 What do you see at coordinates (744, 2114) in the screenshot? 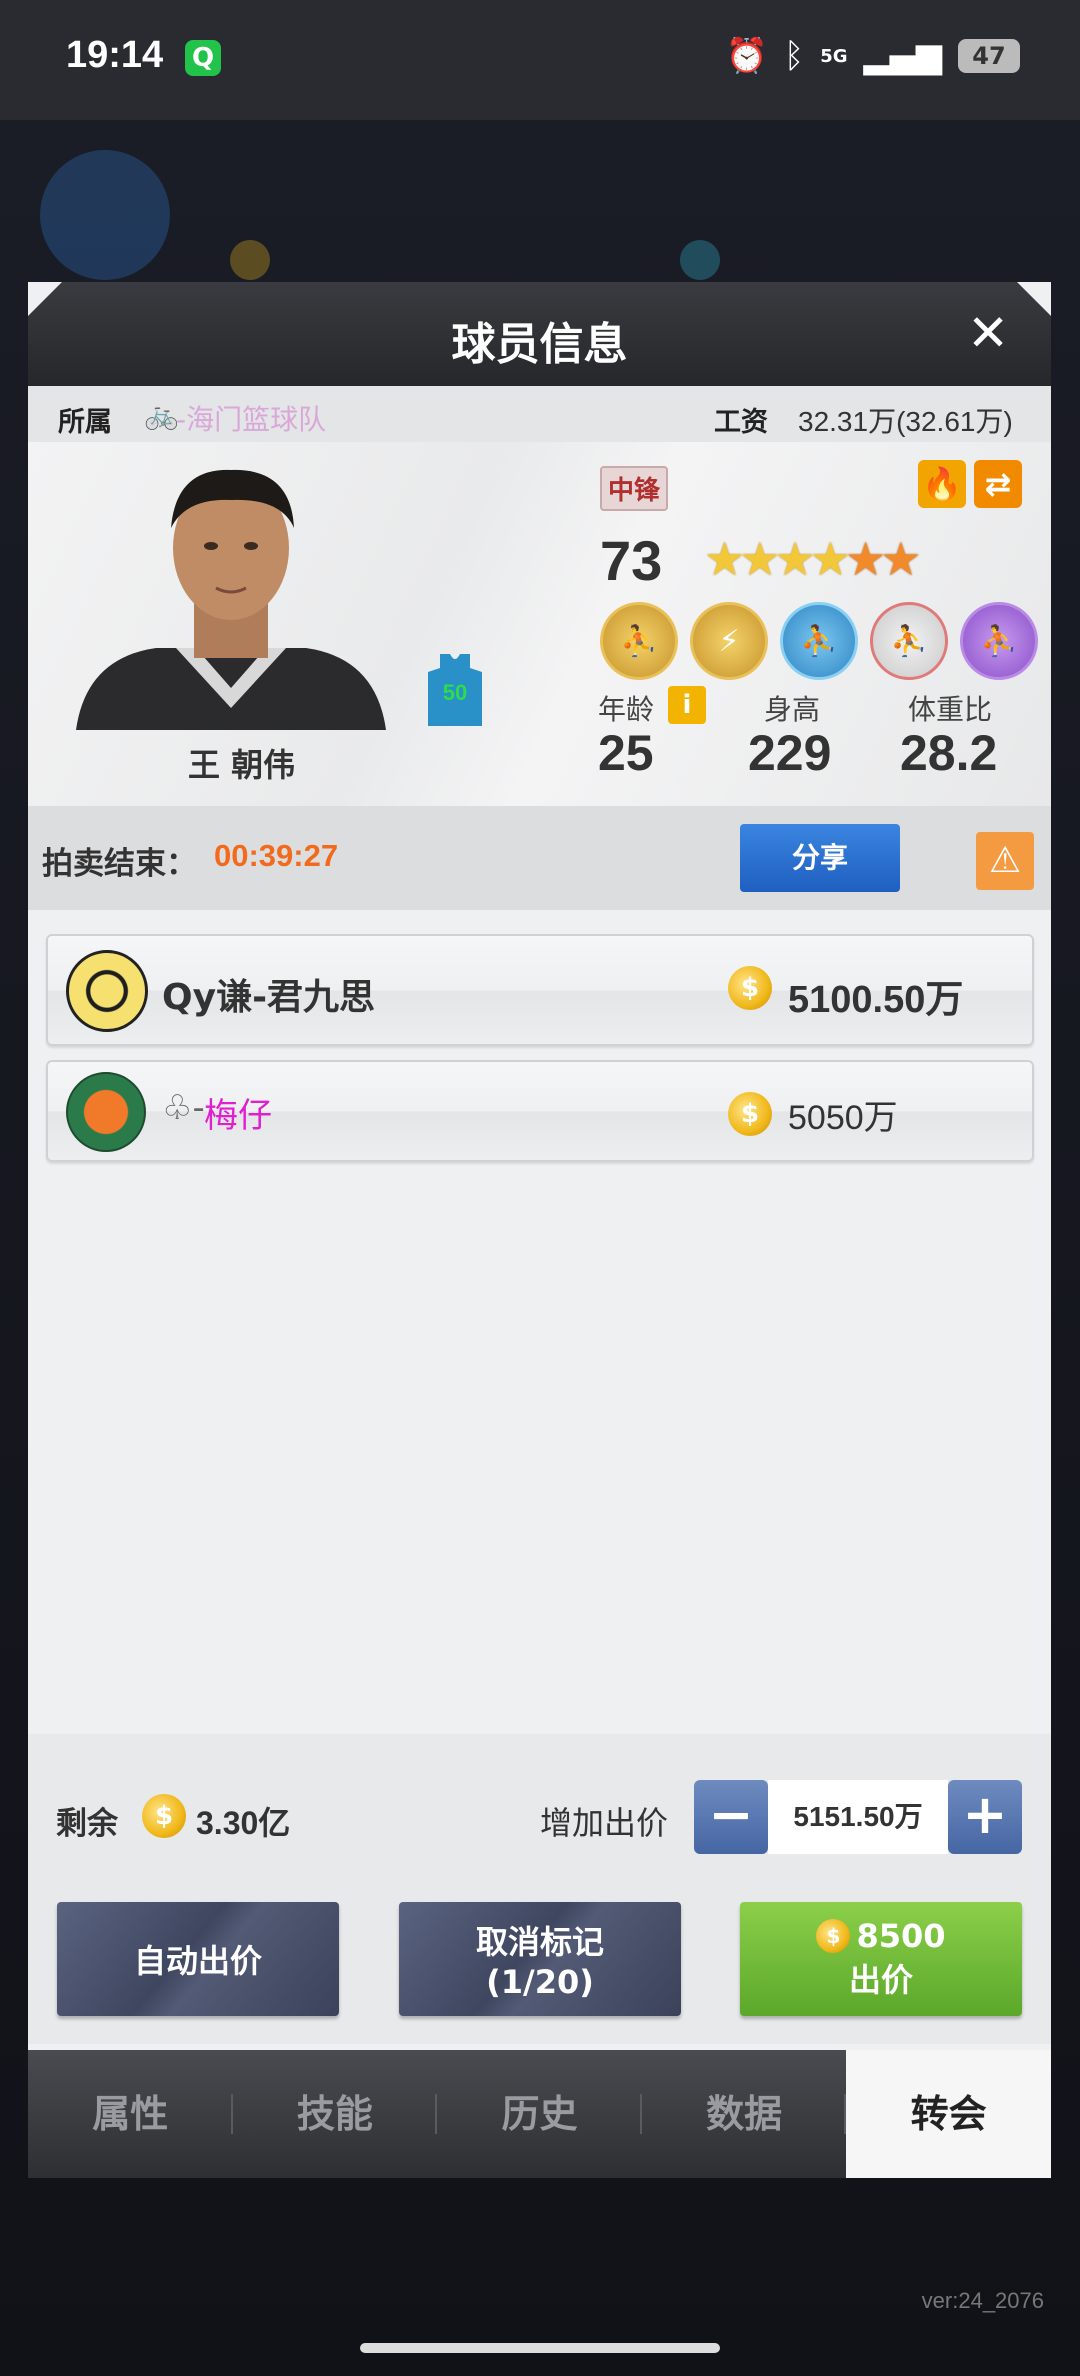
I see `tab-data: 数据` at bounding box center [744, 2114].